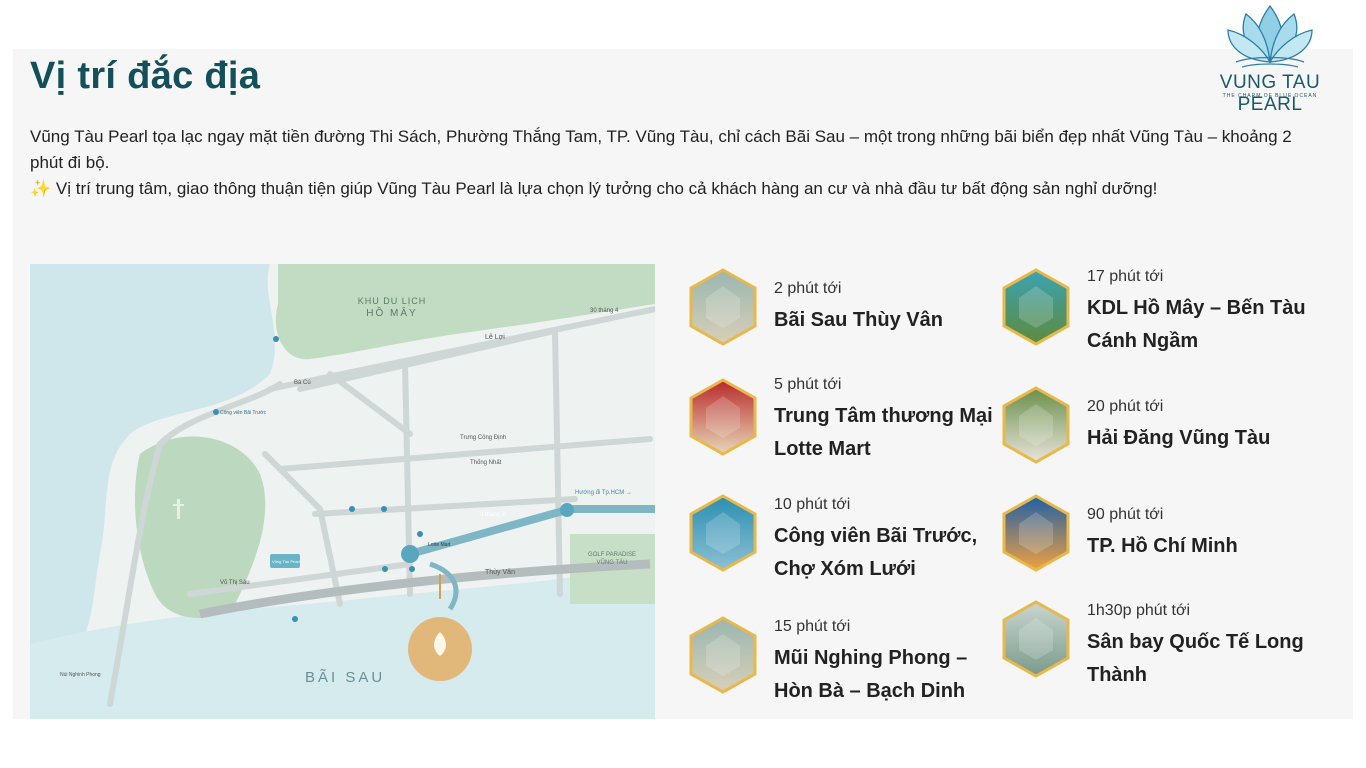 The image size is (1366, 768). I want to click on lighthouse-photo-icon, so click(1036, 425).